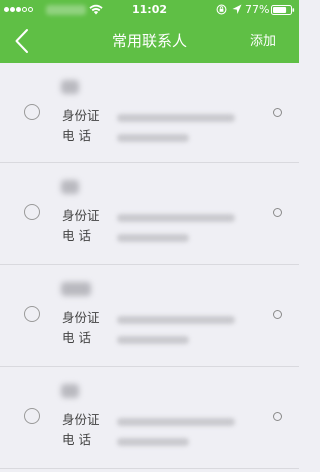 The width and height of the screenshot is (320, 472). Describe the element at coordinates (263, 41) in the screenshot. I see `add-contact-button: 添加` at that location.